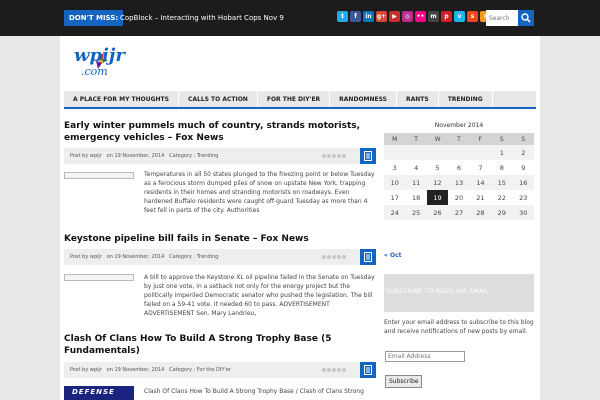 Image resolution: width=600 pixels, height=400 pixels. Describe the element at coordinates (480, 167) in the screenshot. I see `calendar-day: 7` at that location.